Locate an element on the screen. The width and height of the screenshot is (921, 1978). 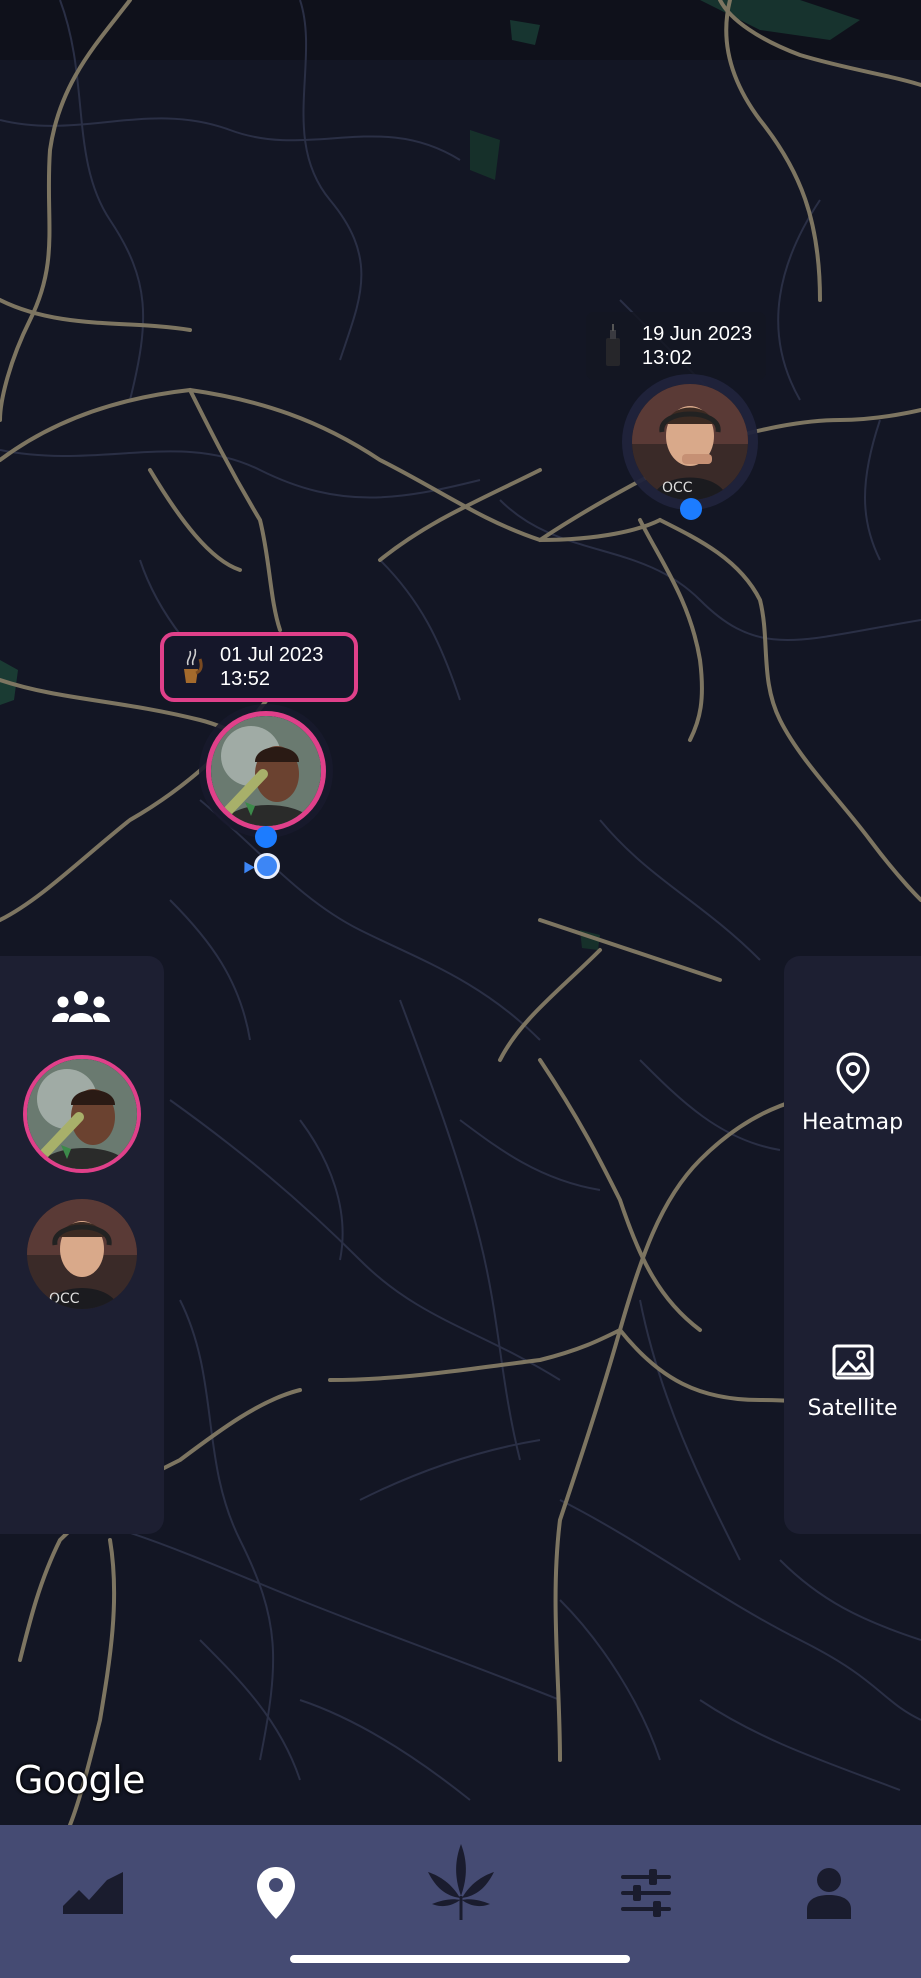
google-attribution: Google is located at coordinates (80, 1780).